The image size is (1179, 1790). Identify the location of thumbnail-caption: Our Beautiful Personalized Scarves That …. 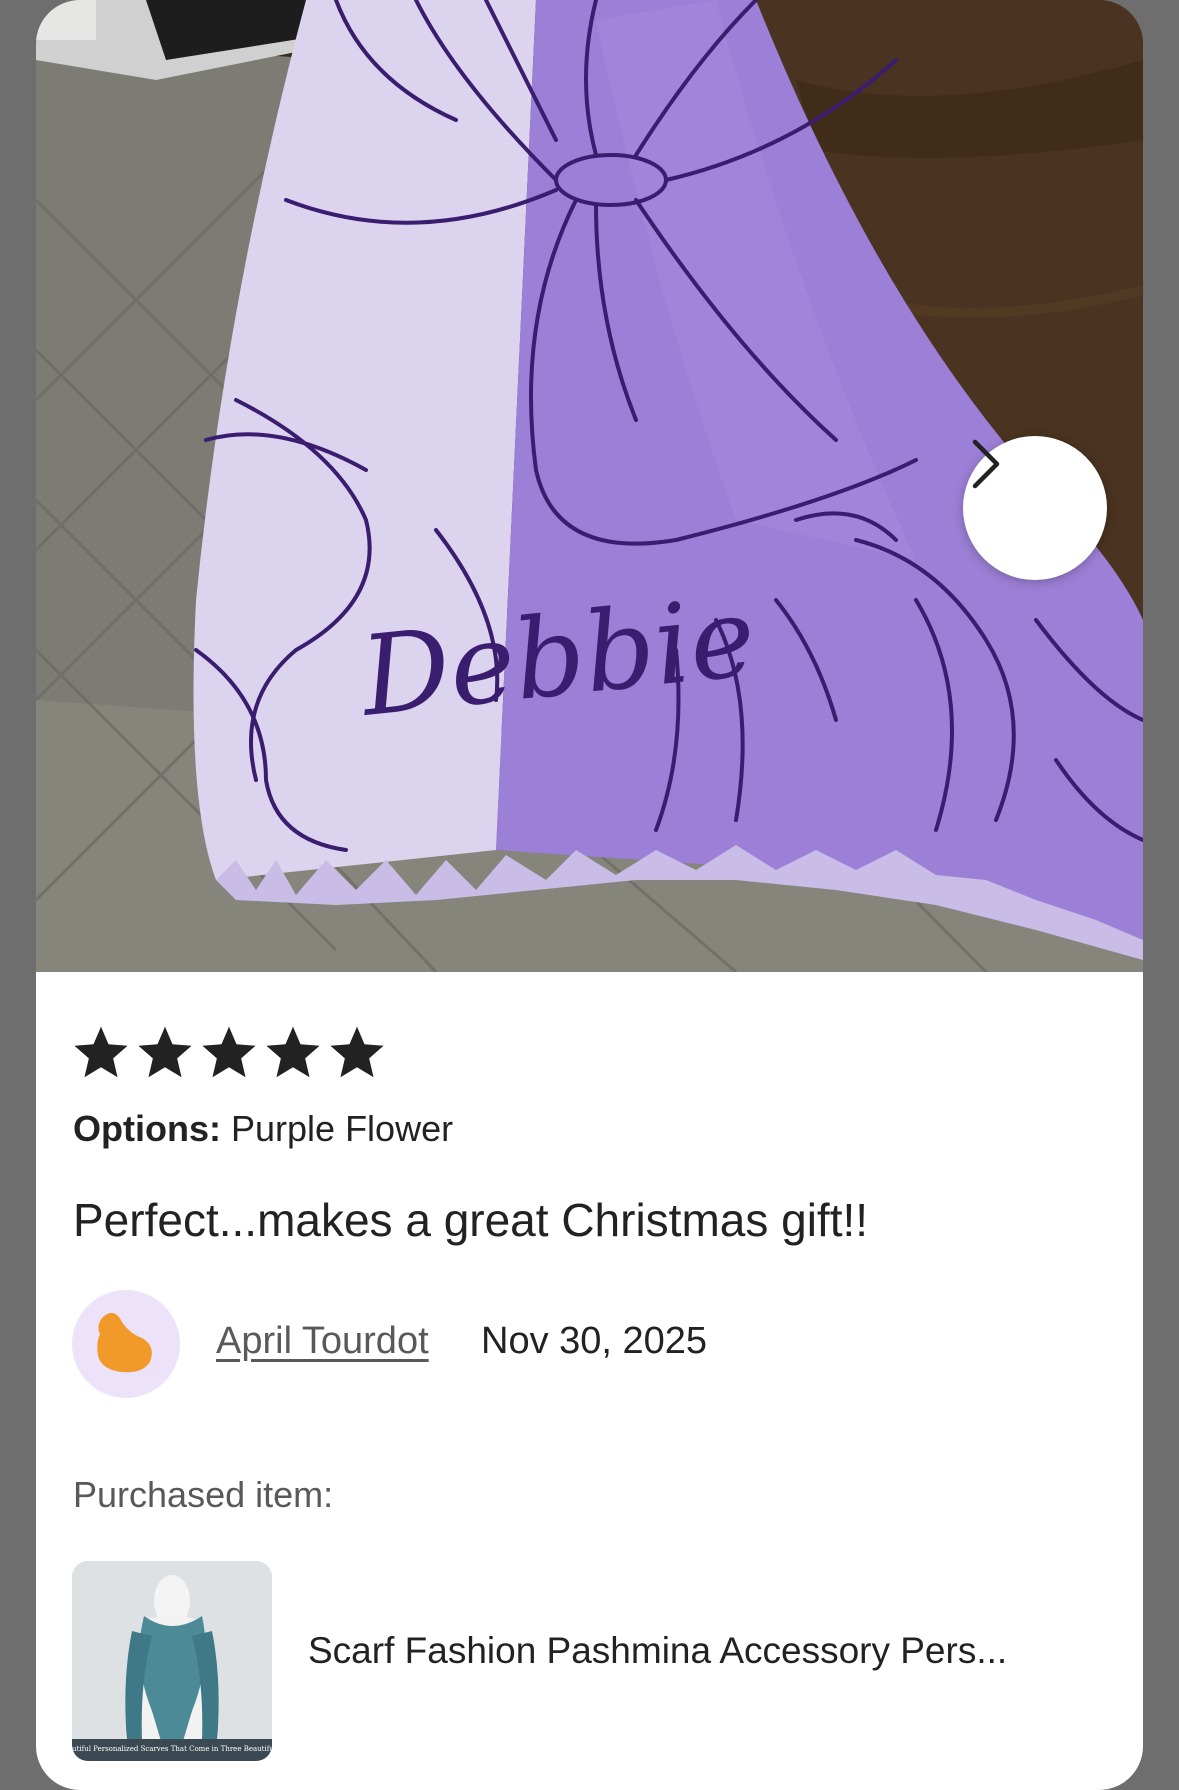
(172, 1749).